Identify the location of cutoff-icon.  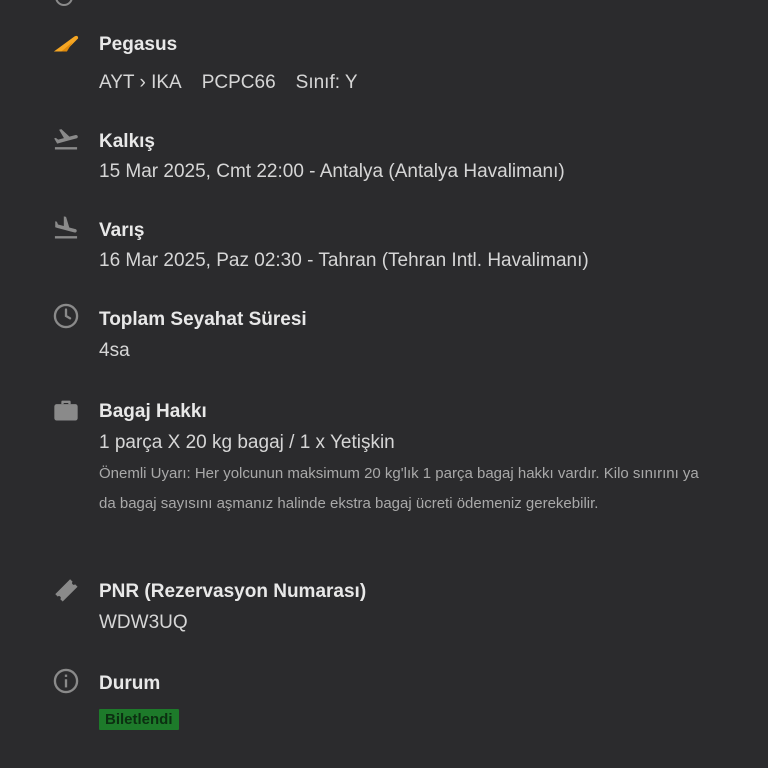
(64, 3).